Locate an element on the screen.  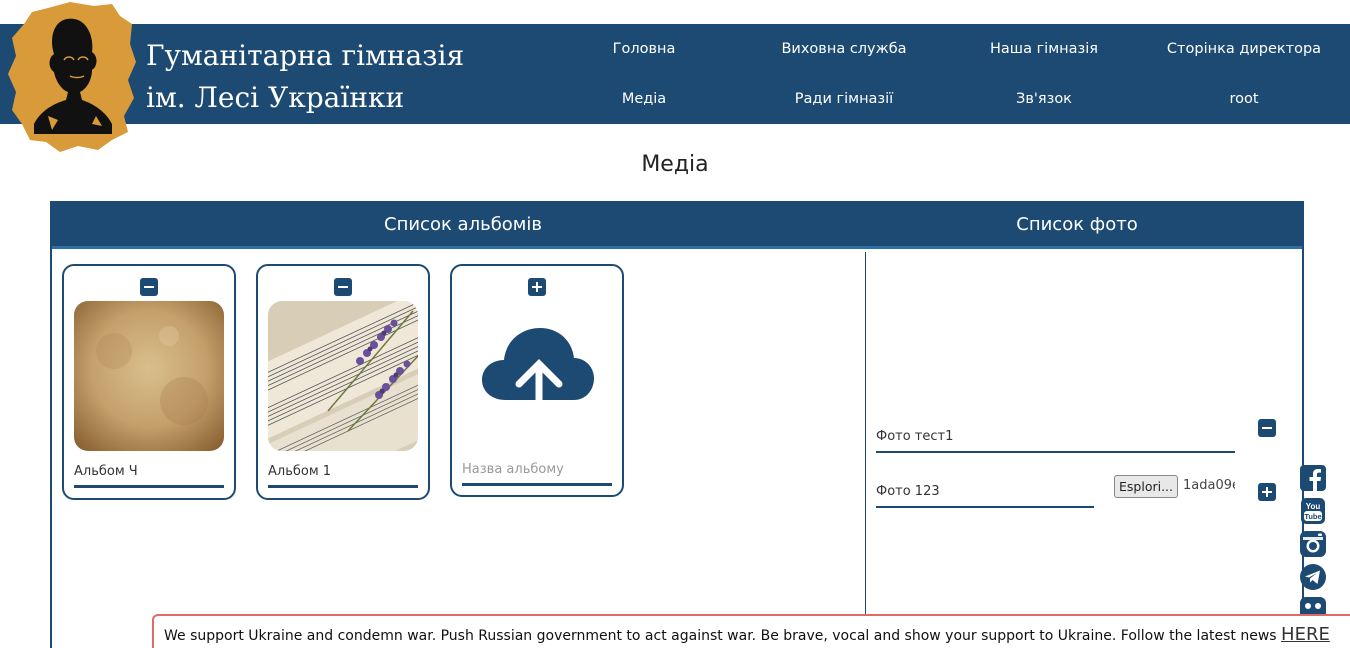
album-card: Альбом 1 is located at coordinates (343, 382).